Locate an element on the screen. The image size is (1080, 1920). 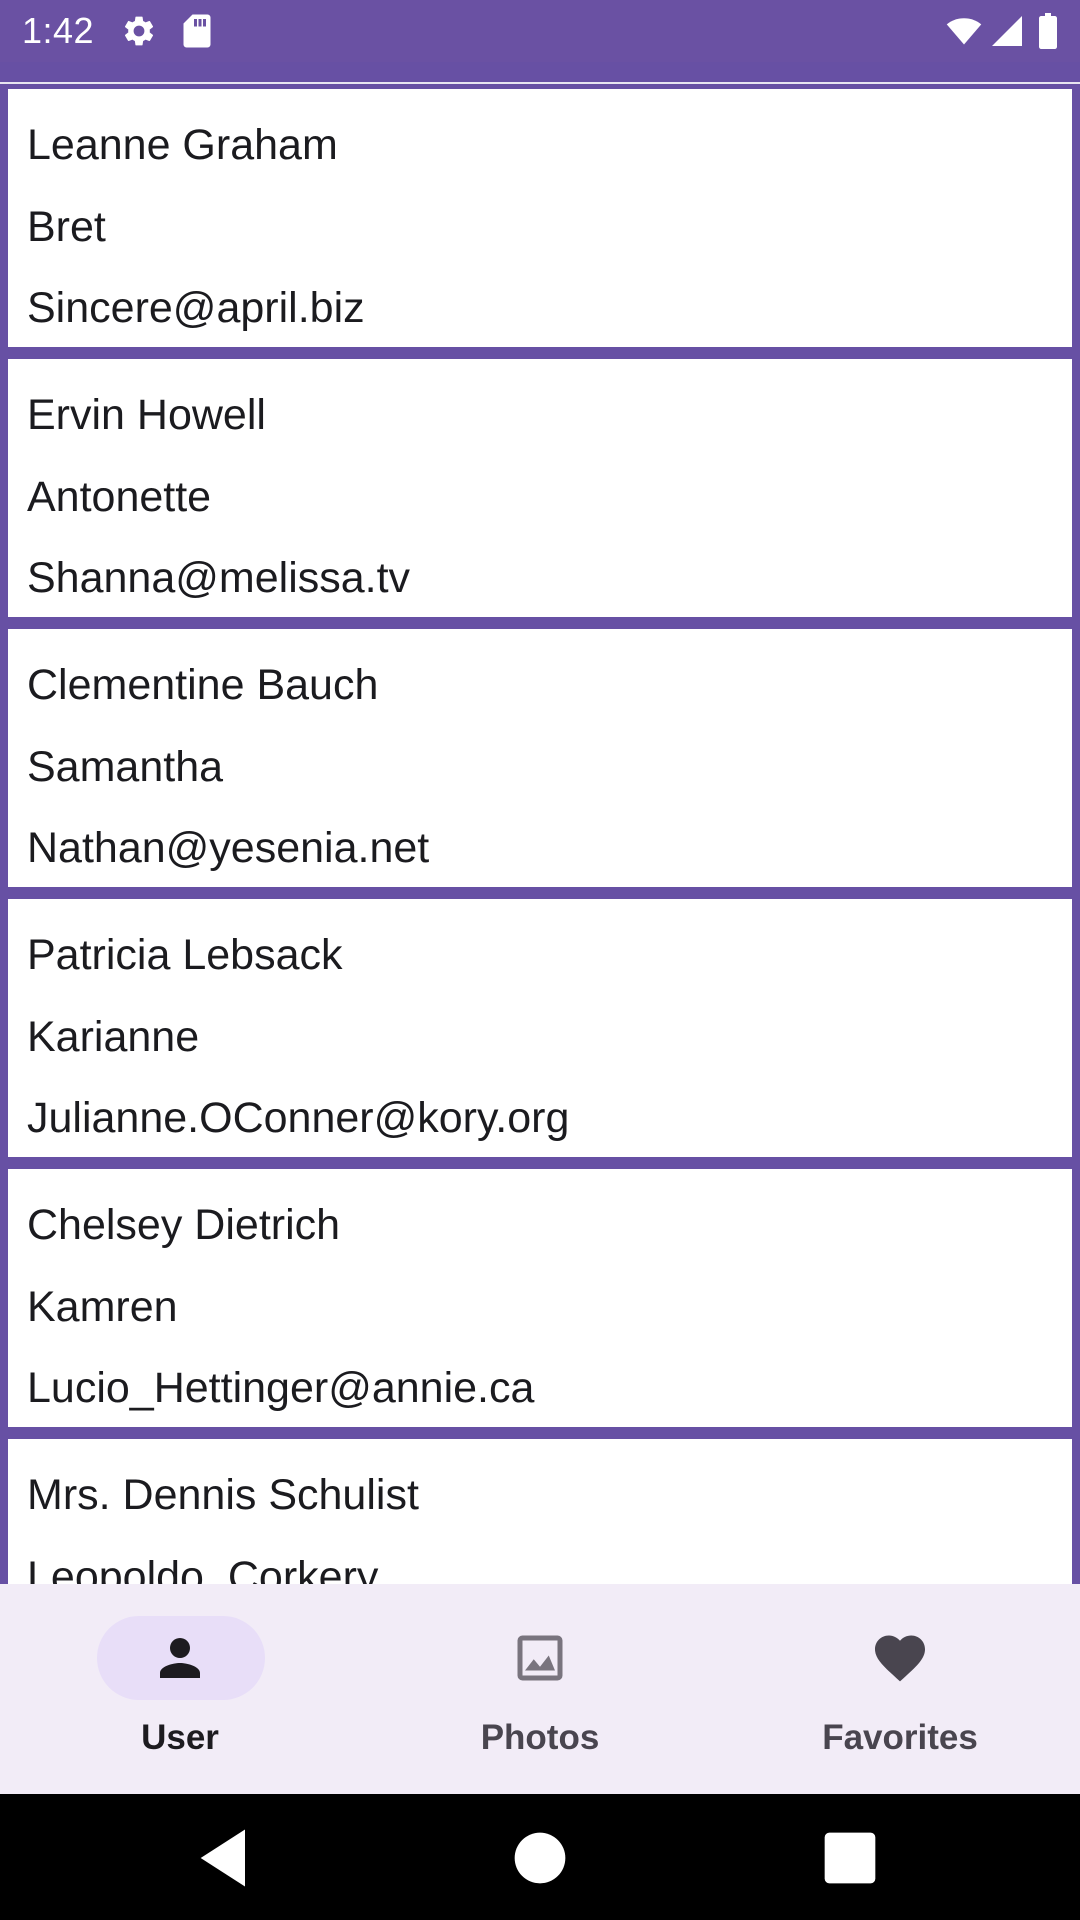
user-name: Clementine Bauch is located at coordinates (203, 685).